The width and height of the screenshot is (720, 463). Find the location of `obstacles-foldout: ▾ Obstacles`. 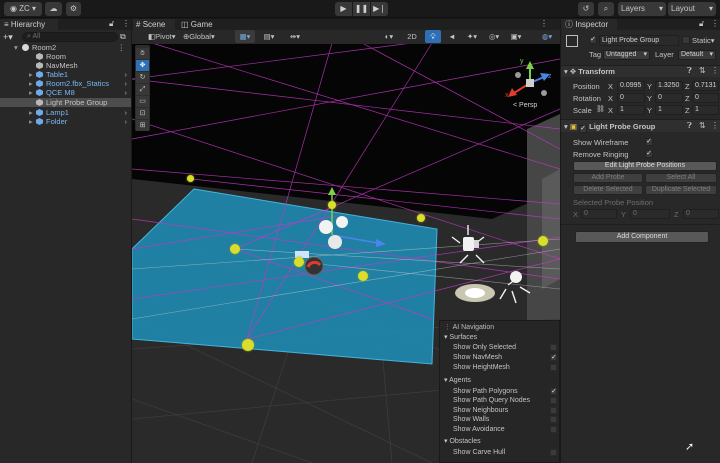

obstacles-foldout: ▾ Obstacles is located at coordinates (500, 441).